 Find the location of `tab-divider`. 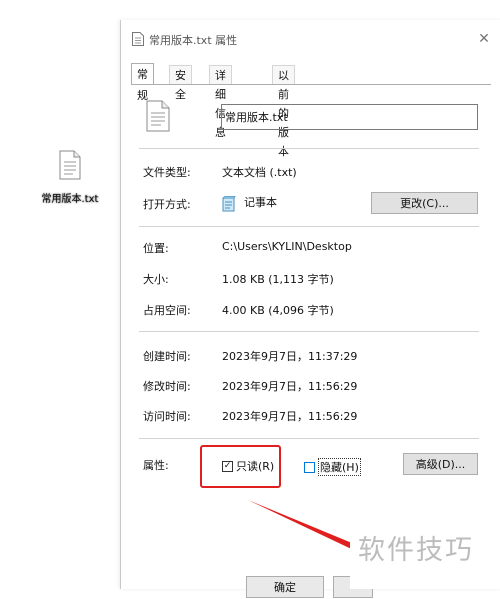

tab-divider is located at coordinates (311, 84).